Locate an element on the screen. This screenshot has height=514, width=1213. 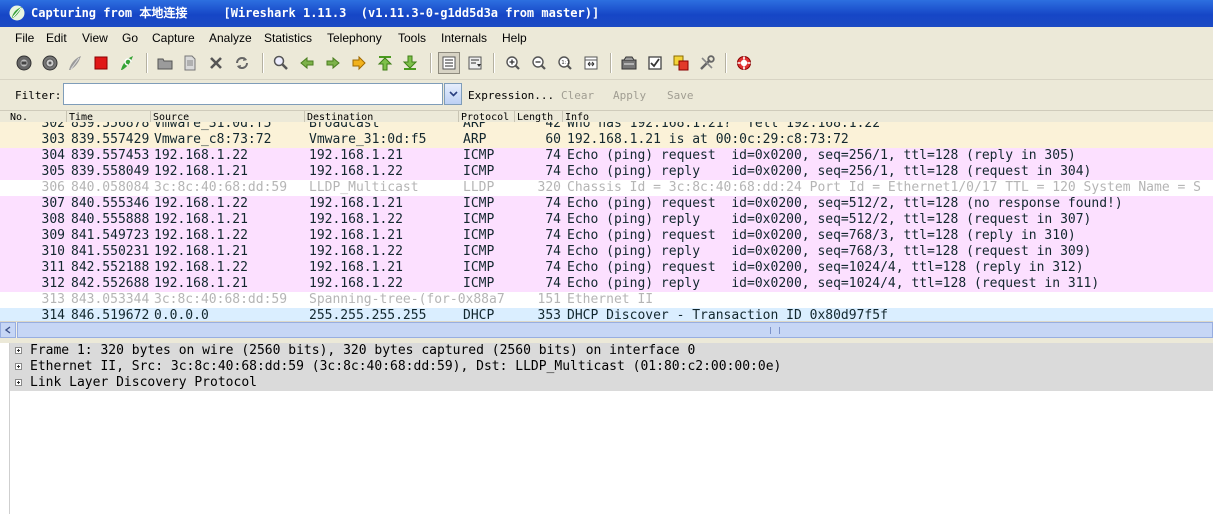
interface-list-button is located at coordinates (24, 63).